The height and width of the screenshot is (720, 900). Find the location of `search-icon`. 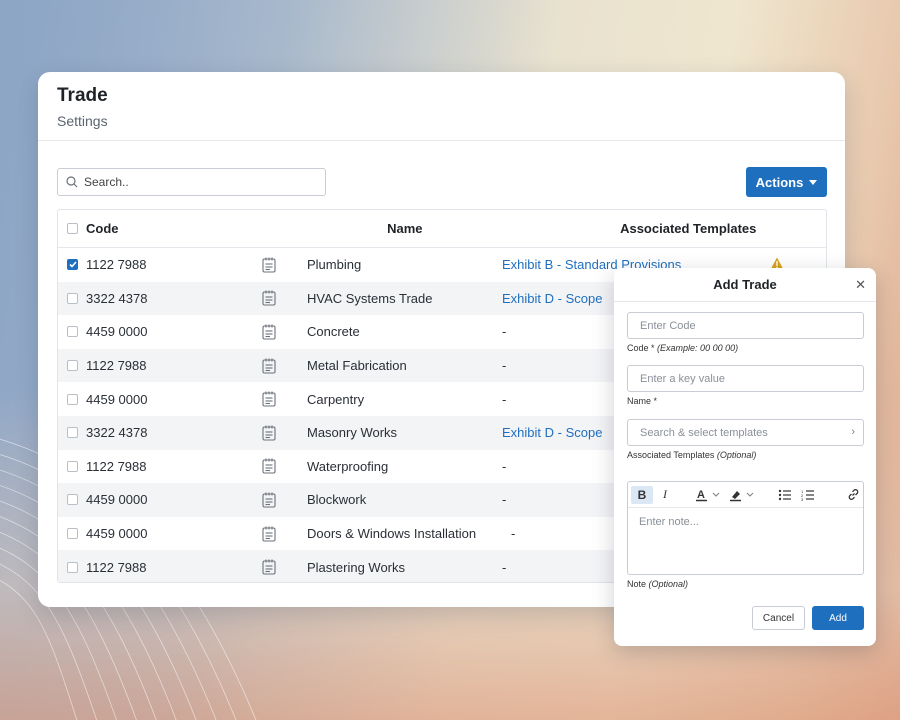

search-icon is located at coordinates (72, 182).